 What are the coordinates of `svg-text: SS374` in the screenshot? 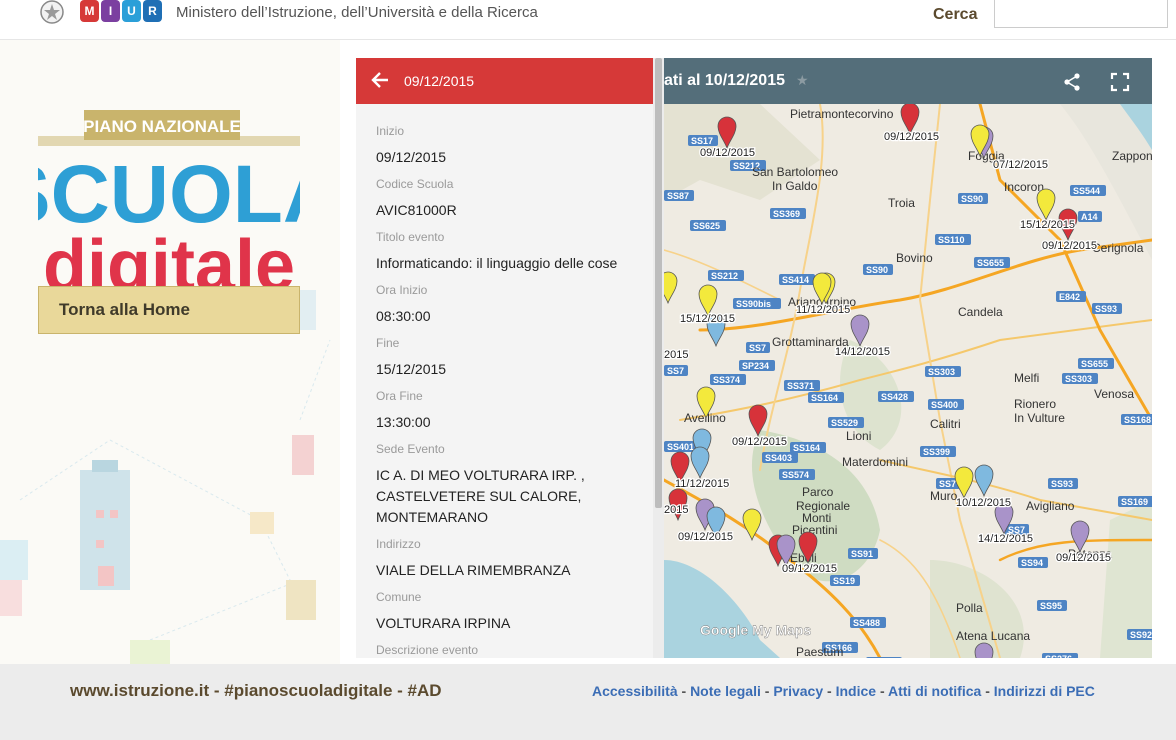 It's located at (726, 380).